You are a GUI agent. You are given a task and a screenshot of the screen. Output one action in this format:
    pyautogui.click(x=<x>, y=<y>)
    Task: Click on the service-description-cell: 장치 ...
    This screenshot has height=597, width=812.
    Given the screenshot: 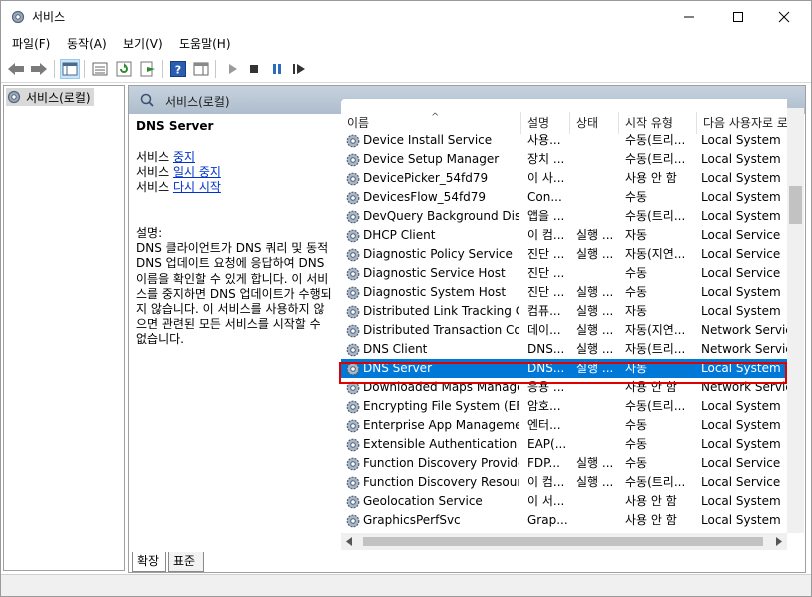 What is the action you would take?
    pyautogui.click(x=546, y=159)
    